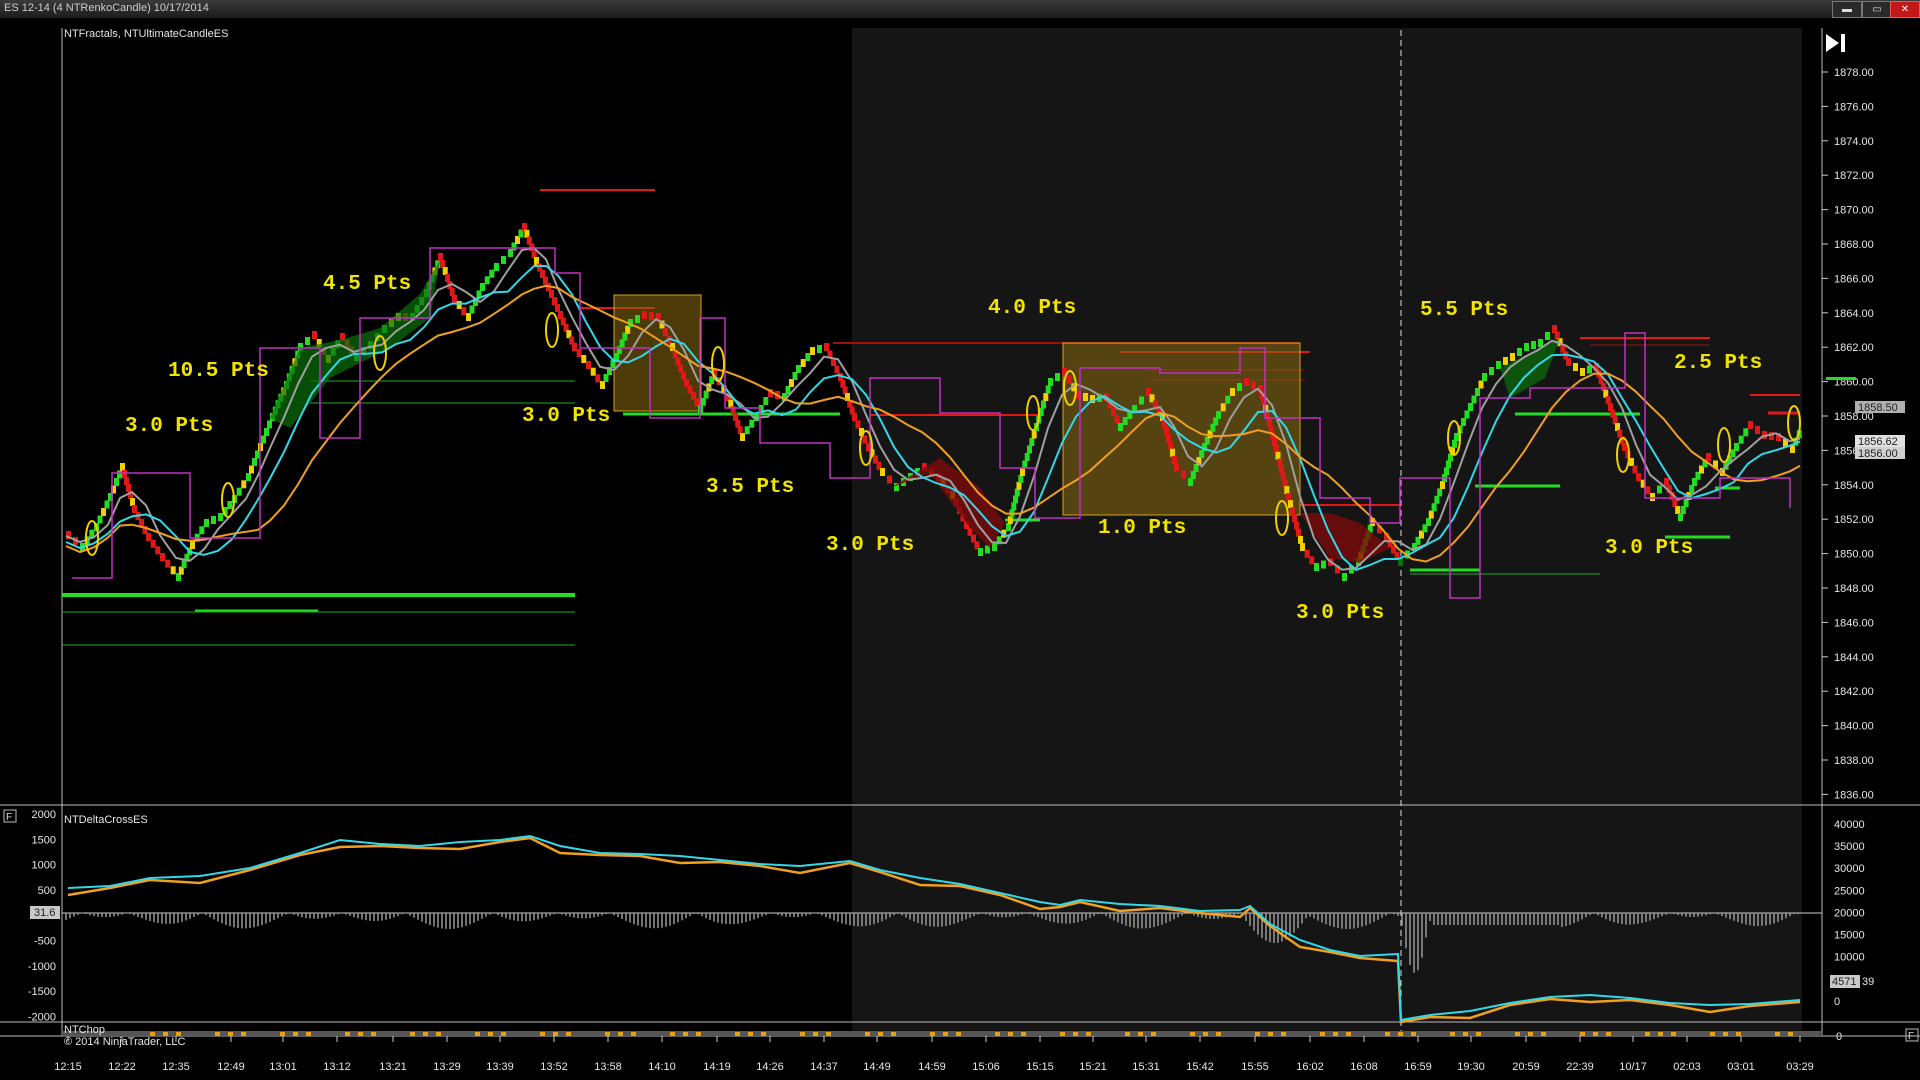 This screenshot has height=1080, width=1920. Describe the element at coordinates (122, 1067) in the screenshot. I see `time-tick-label: 12:22` at that location.